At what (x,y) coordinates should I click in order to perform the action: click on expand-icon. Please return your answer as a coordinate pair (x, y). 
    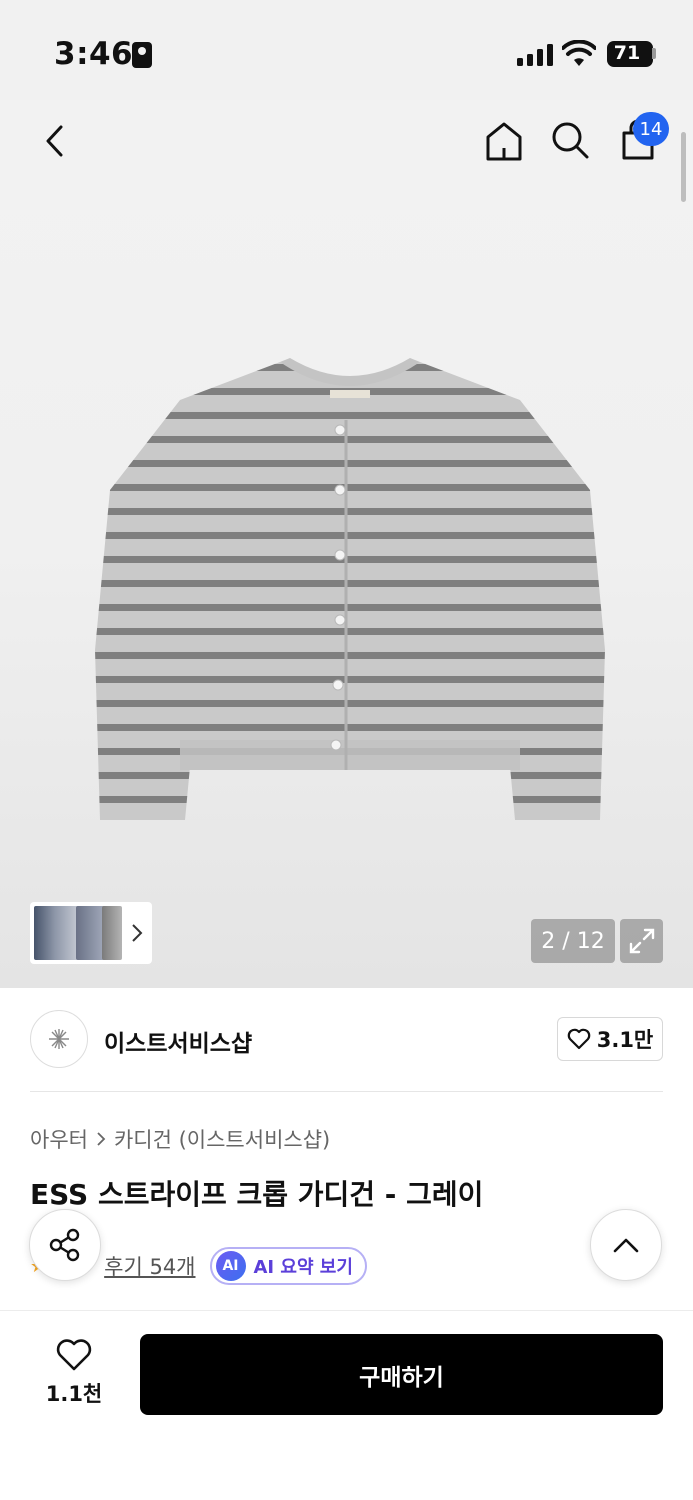
    Looking at the image, I should click on (641, 941).